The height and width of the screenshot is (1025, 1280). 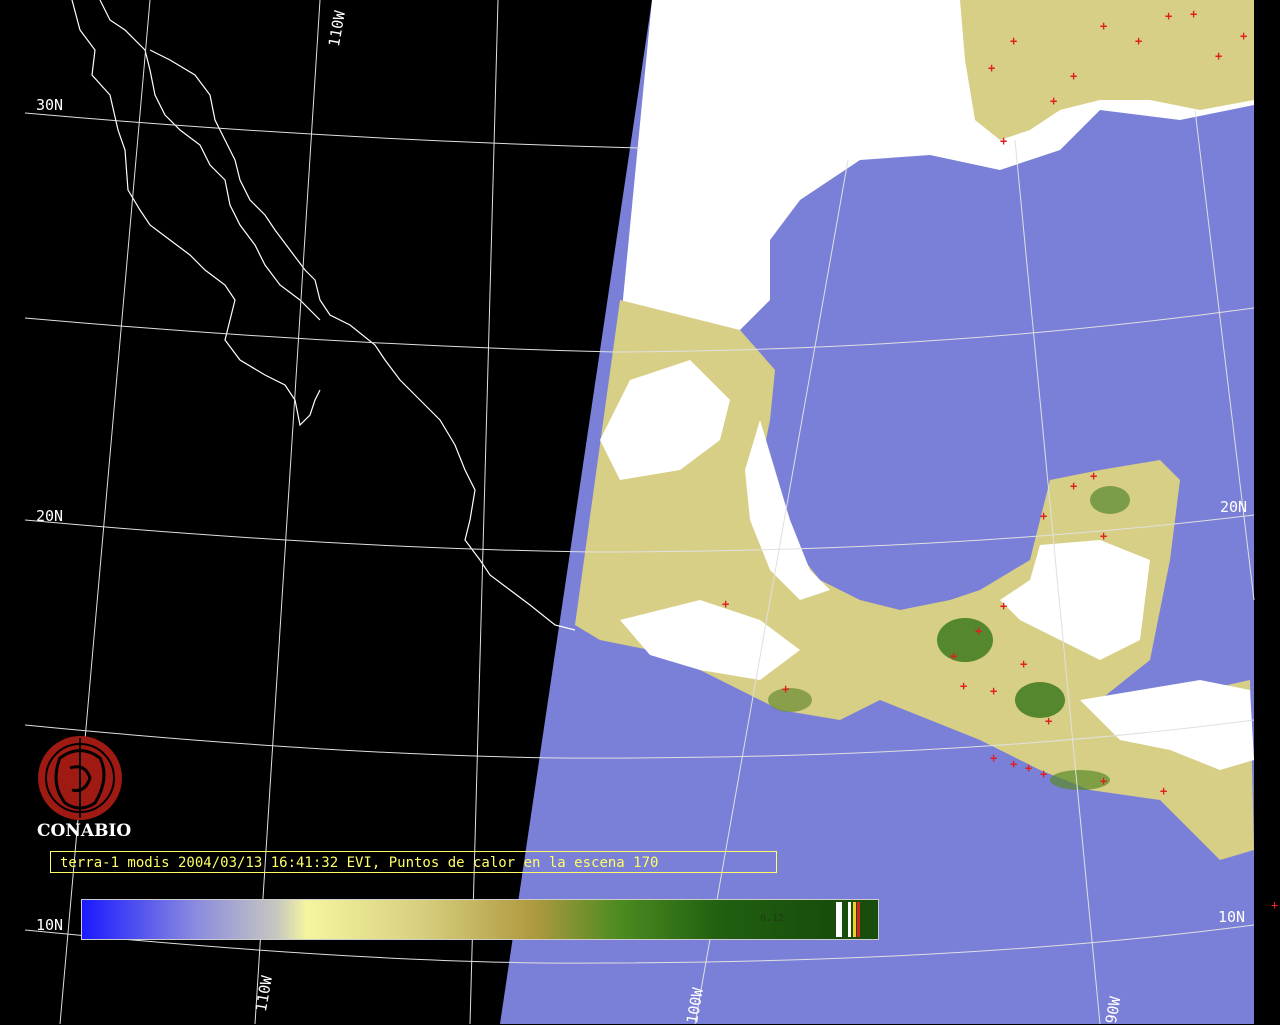 What do you see at coordinates (772, 918) in the screenshot?
I see `colorbar-value-label: 0.12` at bounding box center [772, 918].